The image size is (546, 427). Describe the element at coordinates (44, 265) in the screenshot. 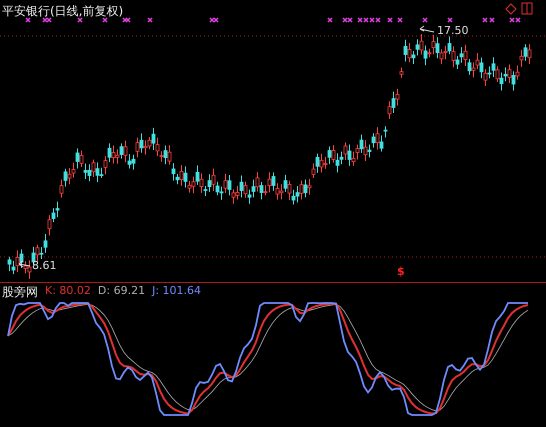

I see `price-label: 8.61` at that location.